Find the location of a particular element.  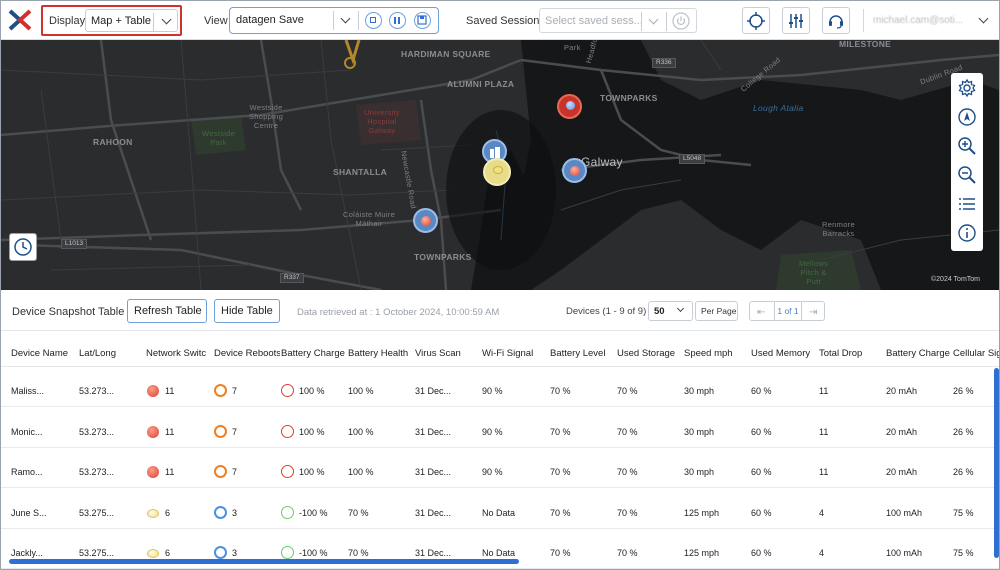

map-marker-yellow is located at coordinates (497, 172).